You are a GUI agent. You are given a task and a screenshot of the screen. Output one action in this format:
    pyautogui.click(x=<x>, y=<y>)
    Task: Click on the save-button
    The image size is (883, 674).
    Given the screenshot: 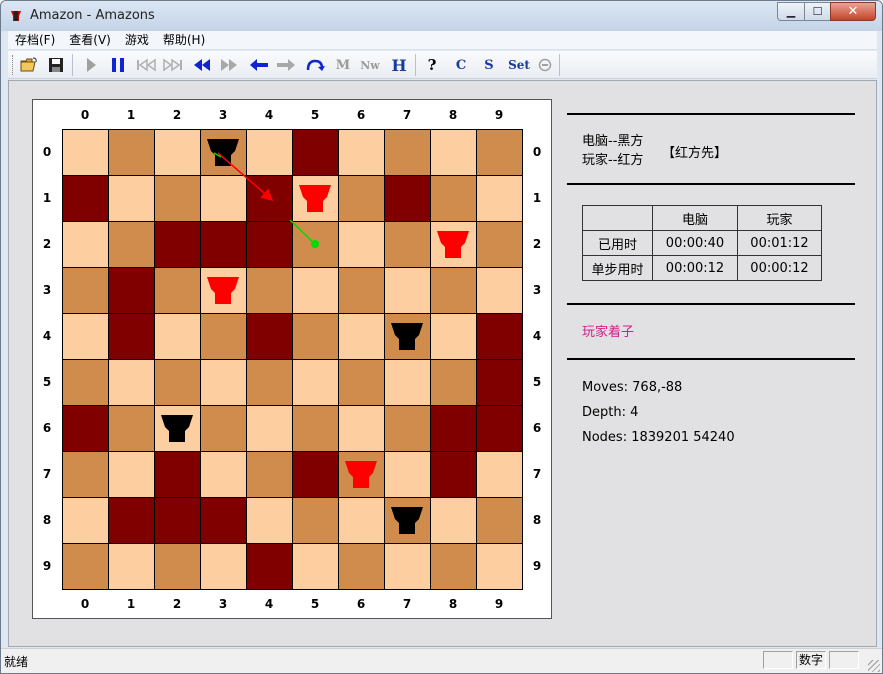 What is the action you would take?
    pyautogui.click(x=56, y=65)
    